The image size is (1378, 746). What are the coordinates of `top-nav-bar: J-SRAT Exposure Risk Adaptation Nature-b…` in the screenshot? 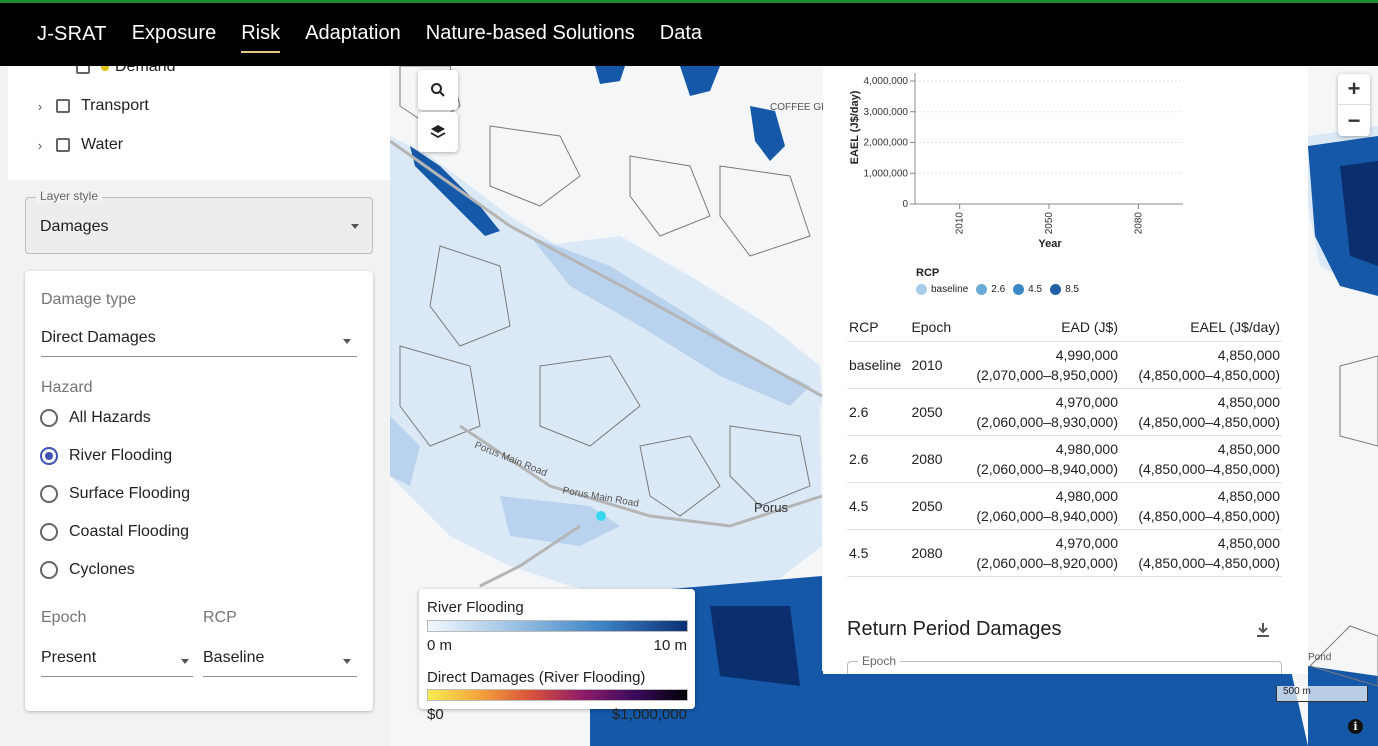 It's located at (689, 33).